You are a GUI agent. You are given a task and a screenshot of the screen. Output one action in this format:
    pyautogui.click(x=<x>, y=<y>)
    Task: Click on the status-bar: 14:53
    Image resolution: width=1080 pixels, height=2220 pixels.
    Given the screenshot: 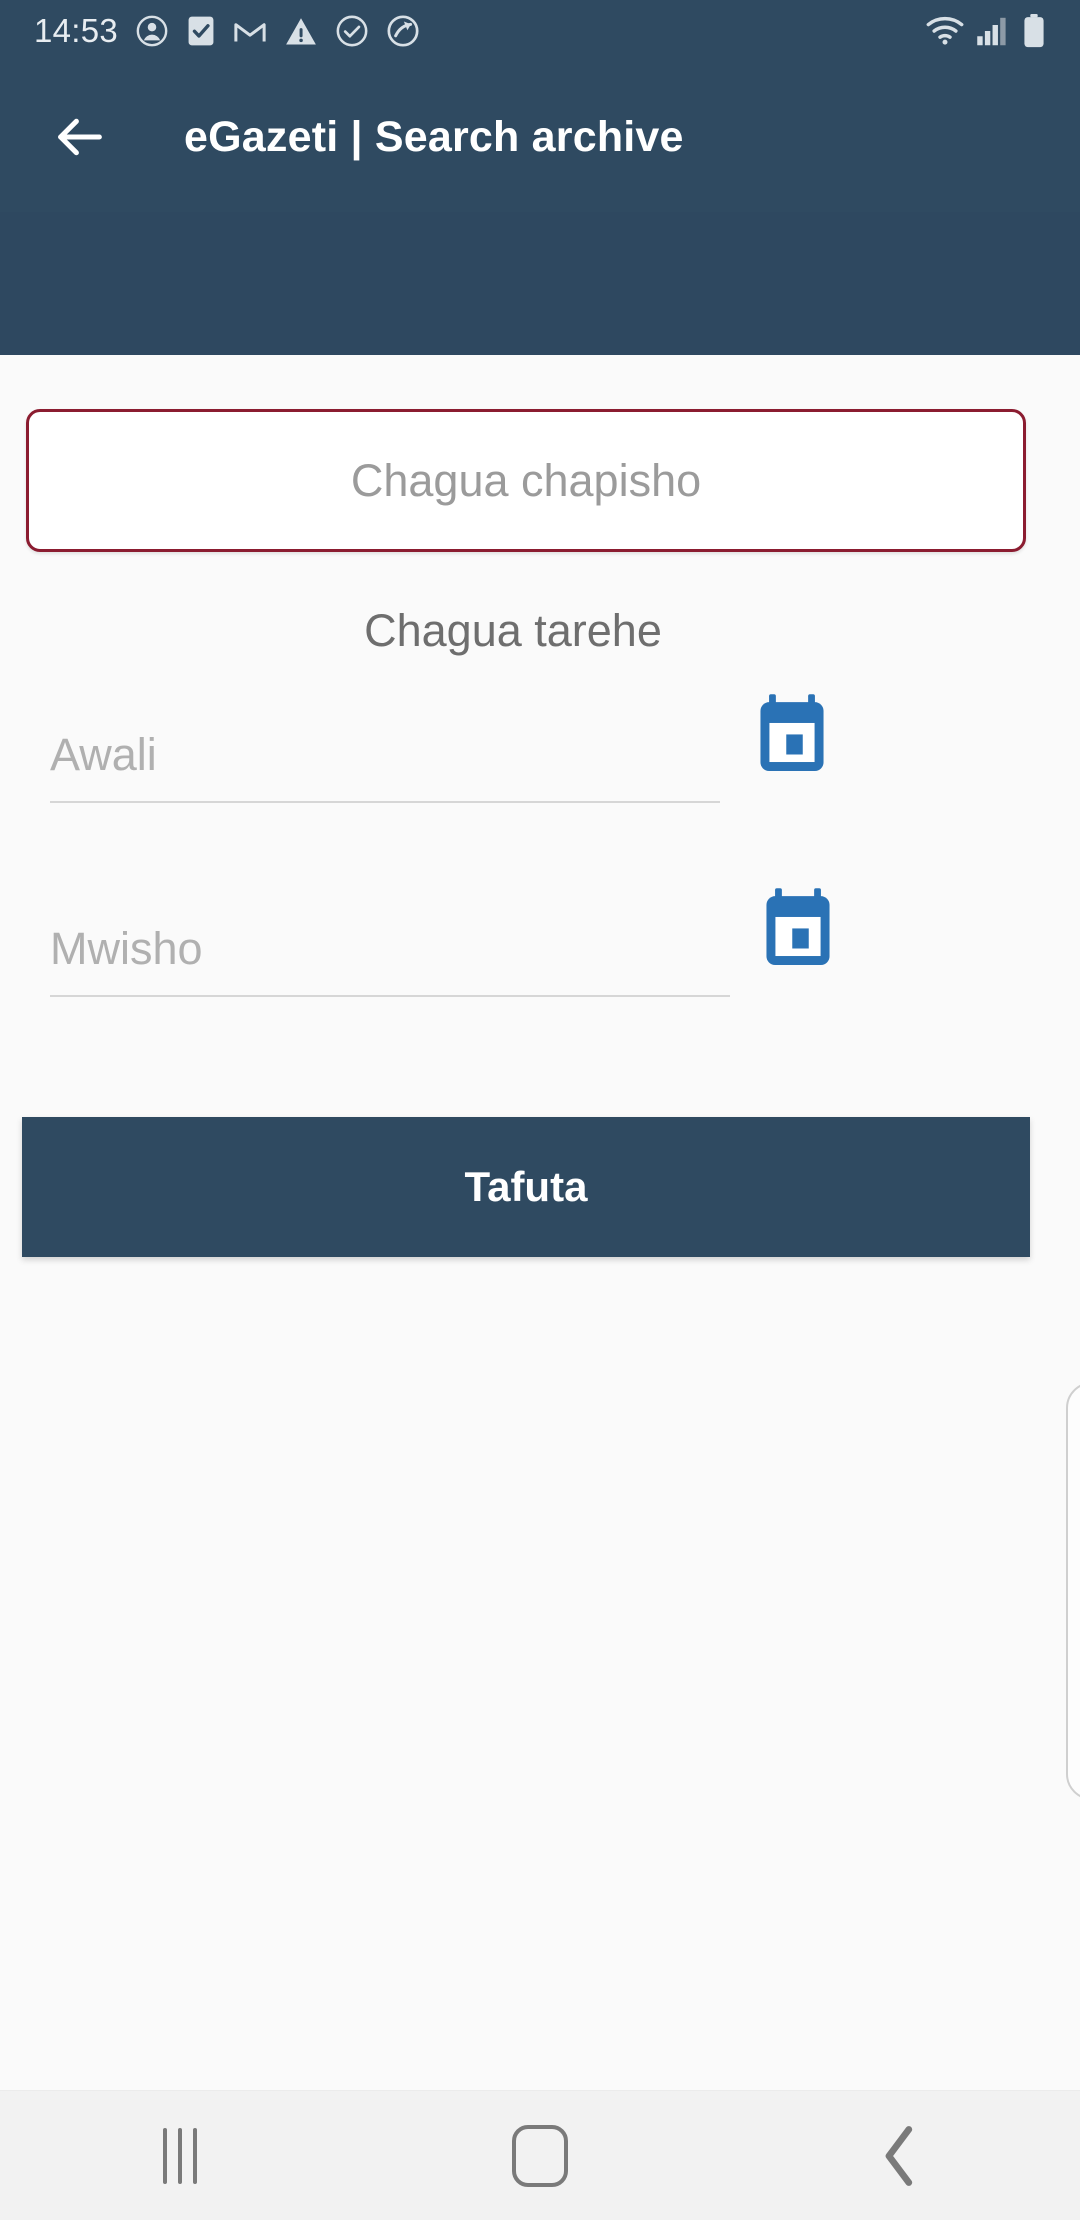 What is the action you would take?
    pyautogui.click(x=540, y=31)
    